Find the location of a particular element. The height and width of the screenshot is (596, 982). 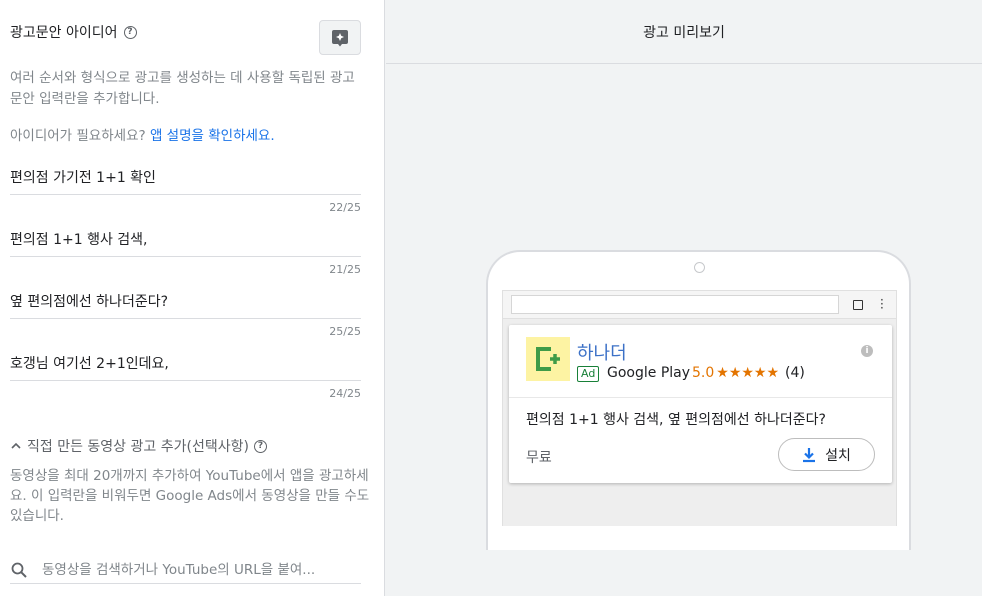

app-price: 무료 is located at coordinates (539, 458).